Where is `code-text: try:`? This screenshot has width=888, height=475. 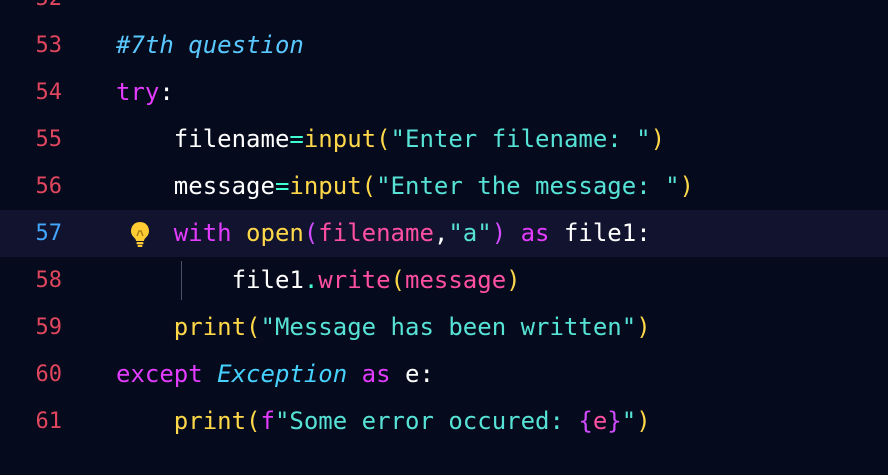 code-text: try: is located at coordinates (145, 92).